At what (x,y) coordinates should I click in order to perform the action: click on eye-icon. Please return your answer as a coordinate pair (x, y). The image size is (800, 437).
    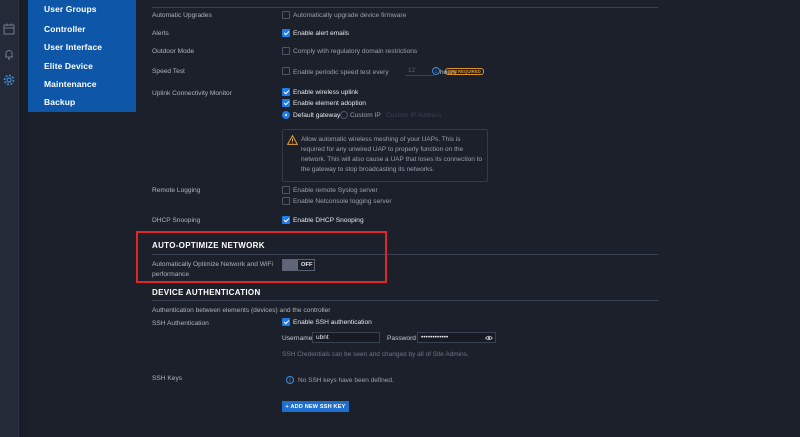
    Looking at the image, I should click on (489, 338).